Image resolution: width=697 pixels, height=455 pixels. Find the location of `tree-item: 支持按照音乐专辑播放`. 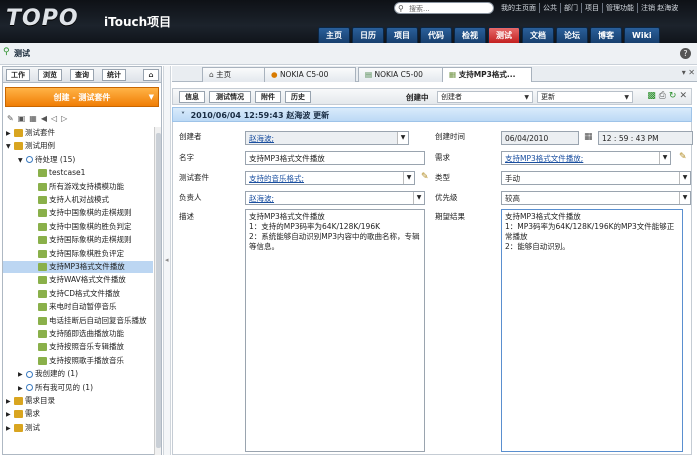

tree-item: 支持按照音乐专辑播放 is located at coordinates (78, 347).